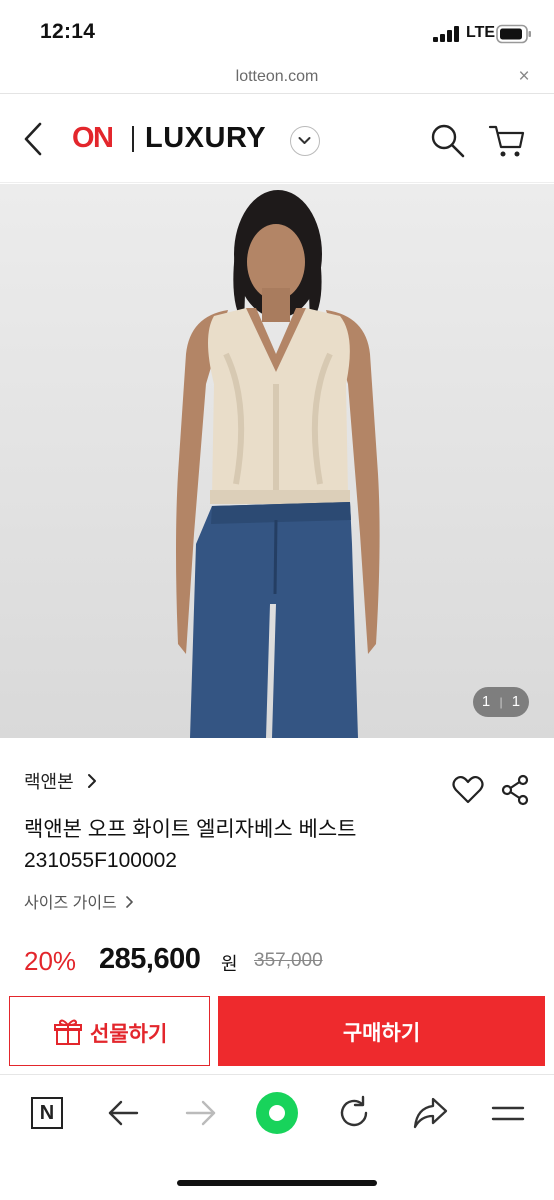 This screenshot has height=1200, width=554. What do you see at coordinates (524, 77) in the screenshot?
I see `close-icon: ×` at bounding box center [524, 77].